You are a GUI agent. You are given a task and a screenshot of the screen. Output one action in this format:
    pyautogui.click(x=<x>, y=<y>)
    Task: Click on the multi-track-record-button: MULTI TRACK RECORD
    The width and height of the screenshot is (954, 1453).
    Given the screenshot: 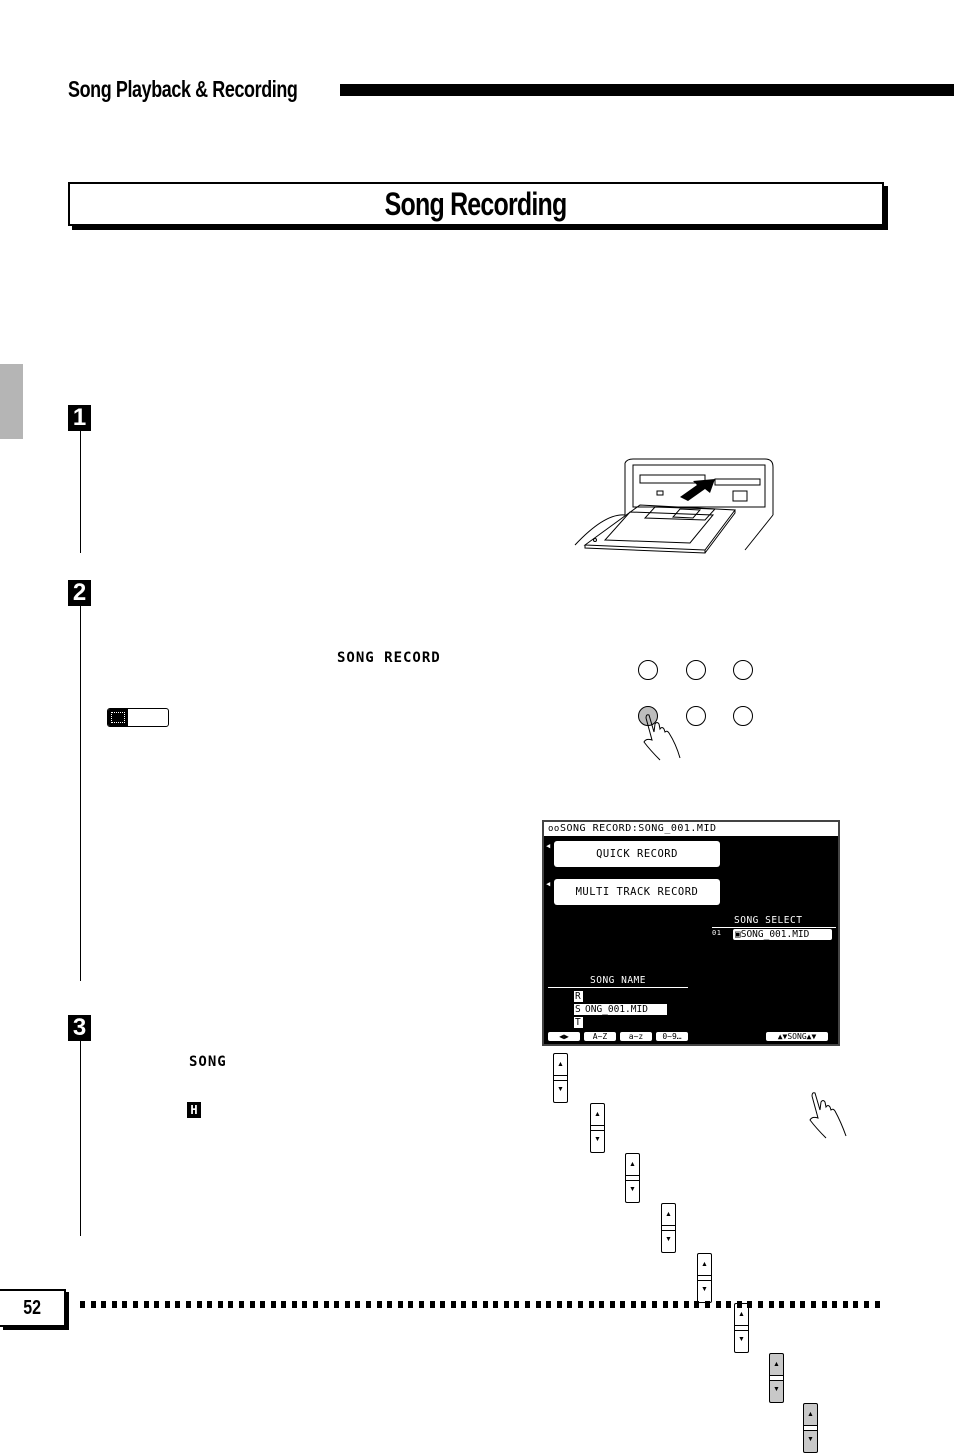 What is the action you would take?
    pyautogui.click(x=637, y=892)
    